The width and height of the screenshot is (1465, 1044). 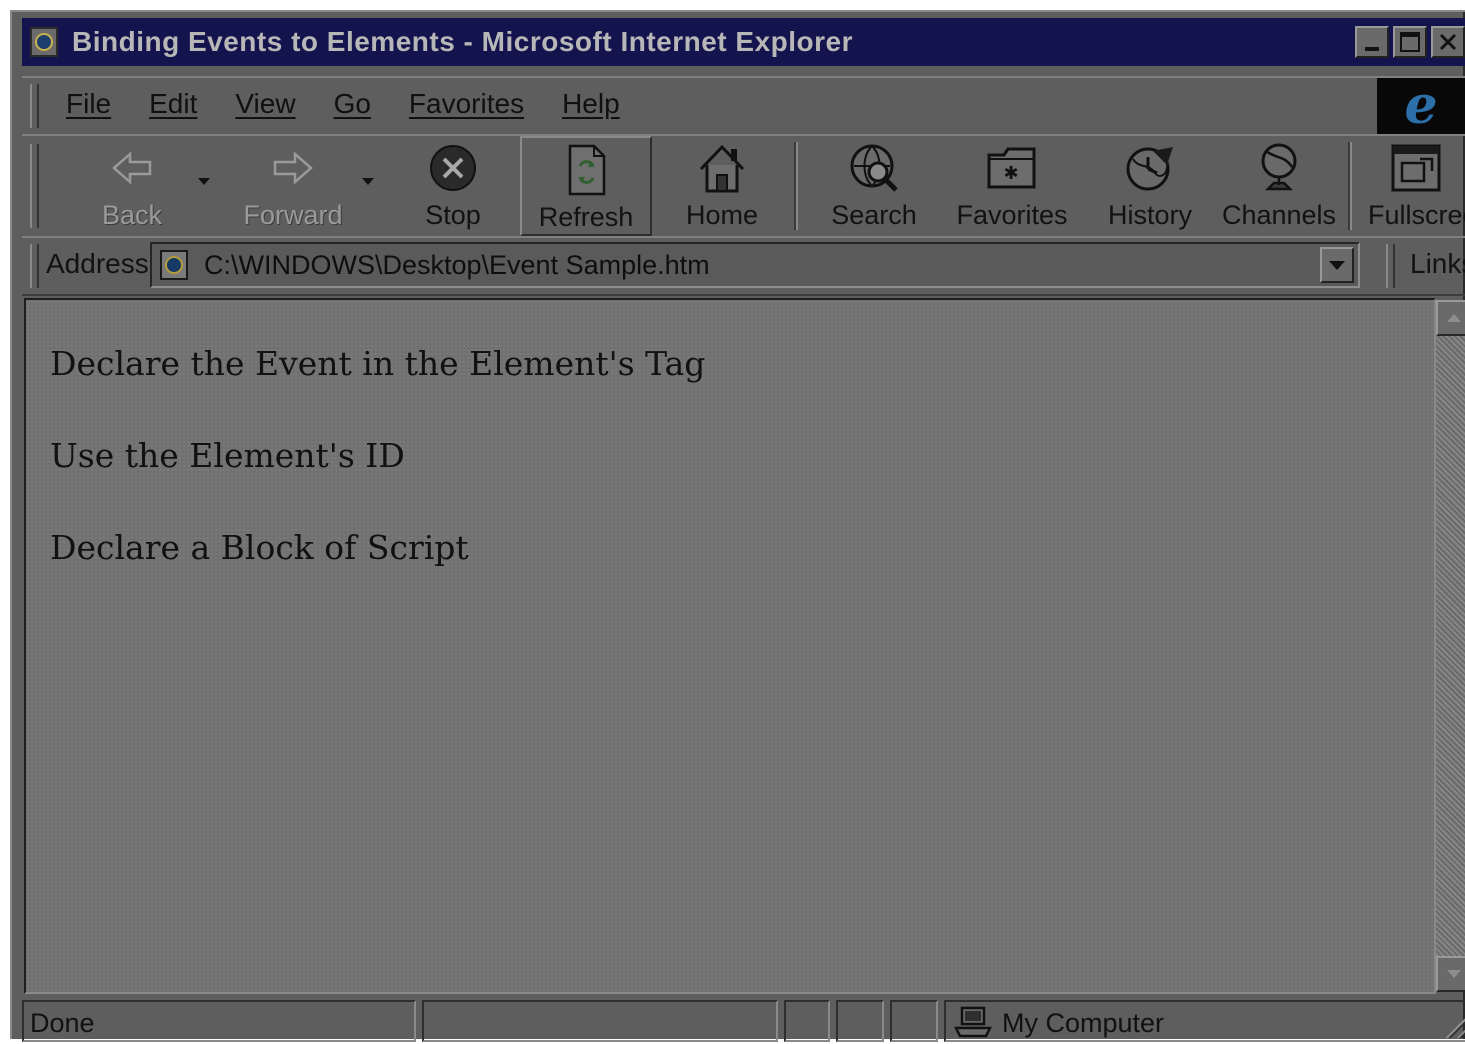 What do you see at coordinates (44, 42) in the screenshot?
I see `ie-page-icon` at bounding box center [44, 42].